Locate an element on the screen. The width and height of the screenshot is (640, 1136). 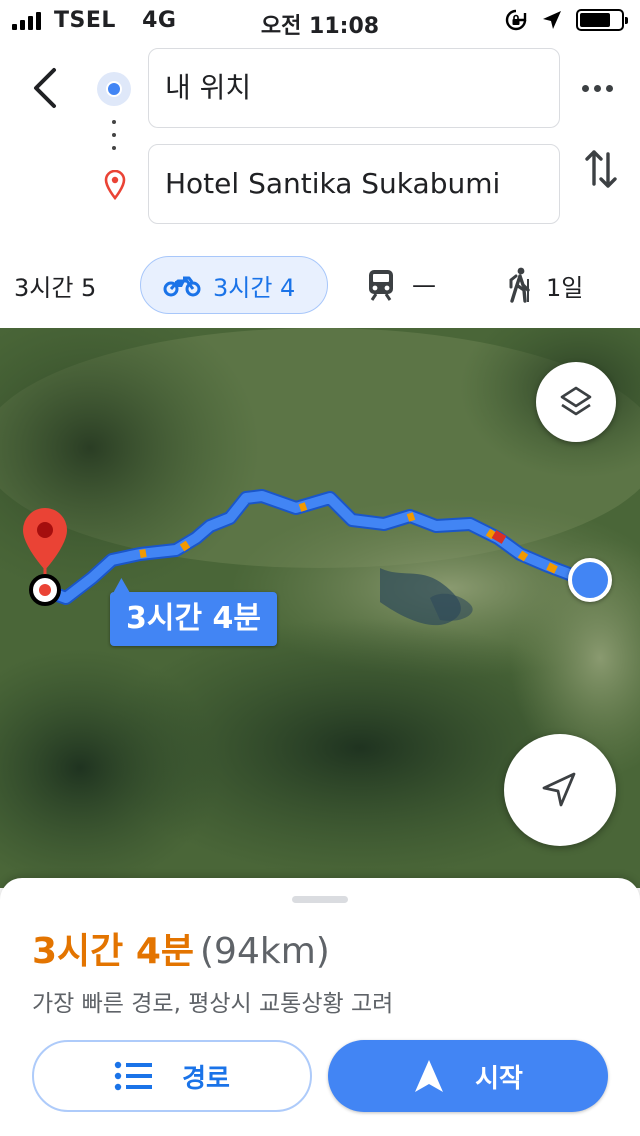
signal-strength-icon is located at coordinates (26, 21).